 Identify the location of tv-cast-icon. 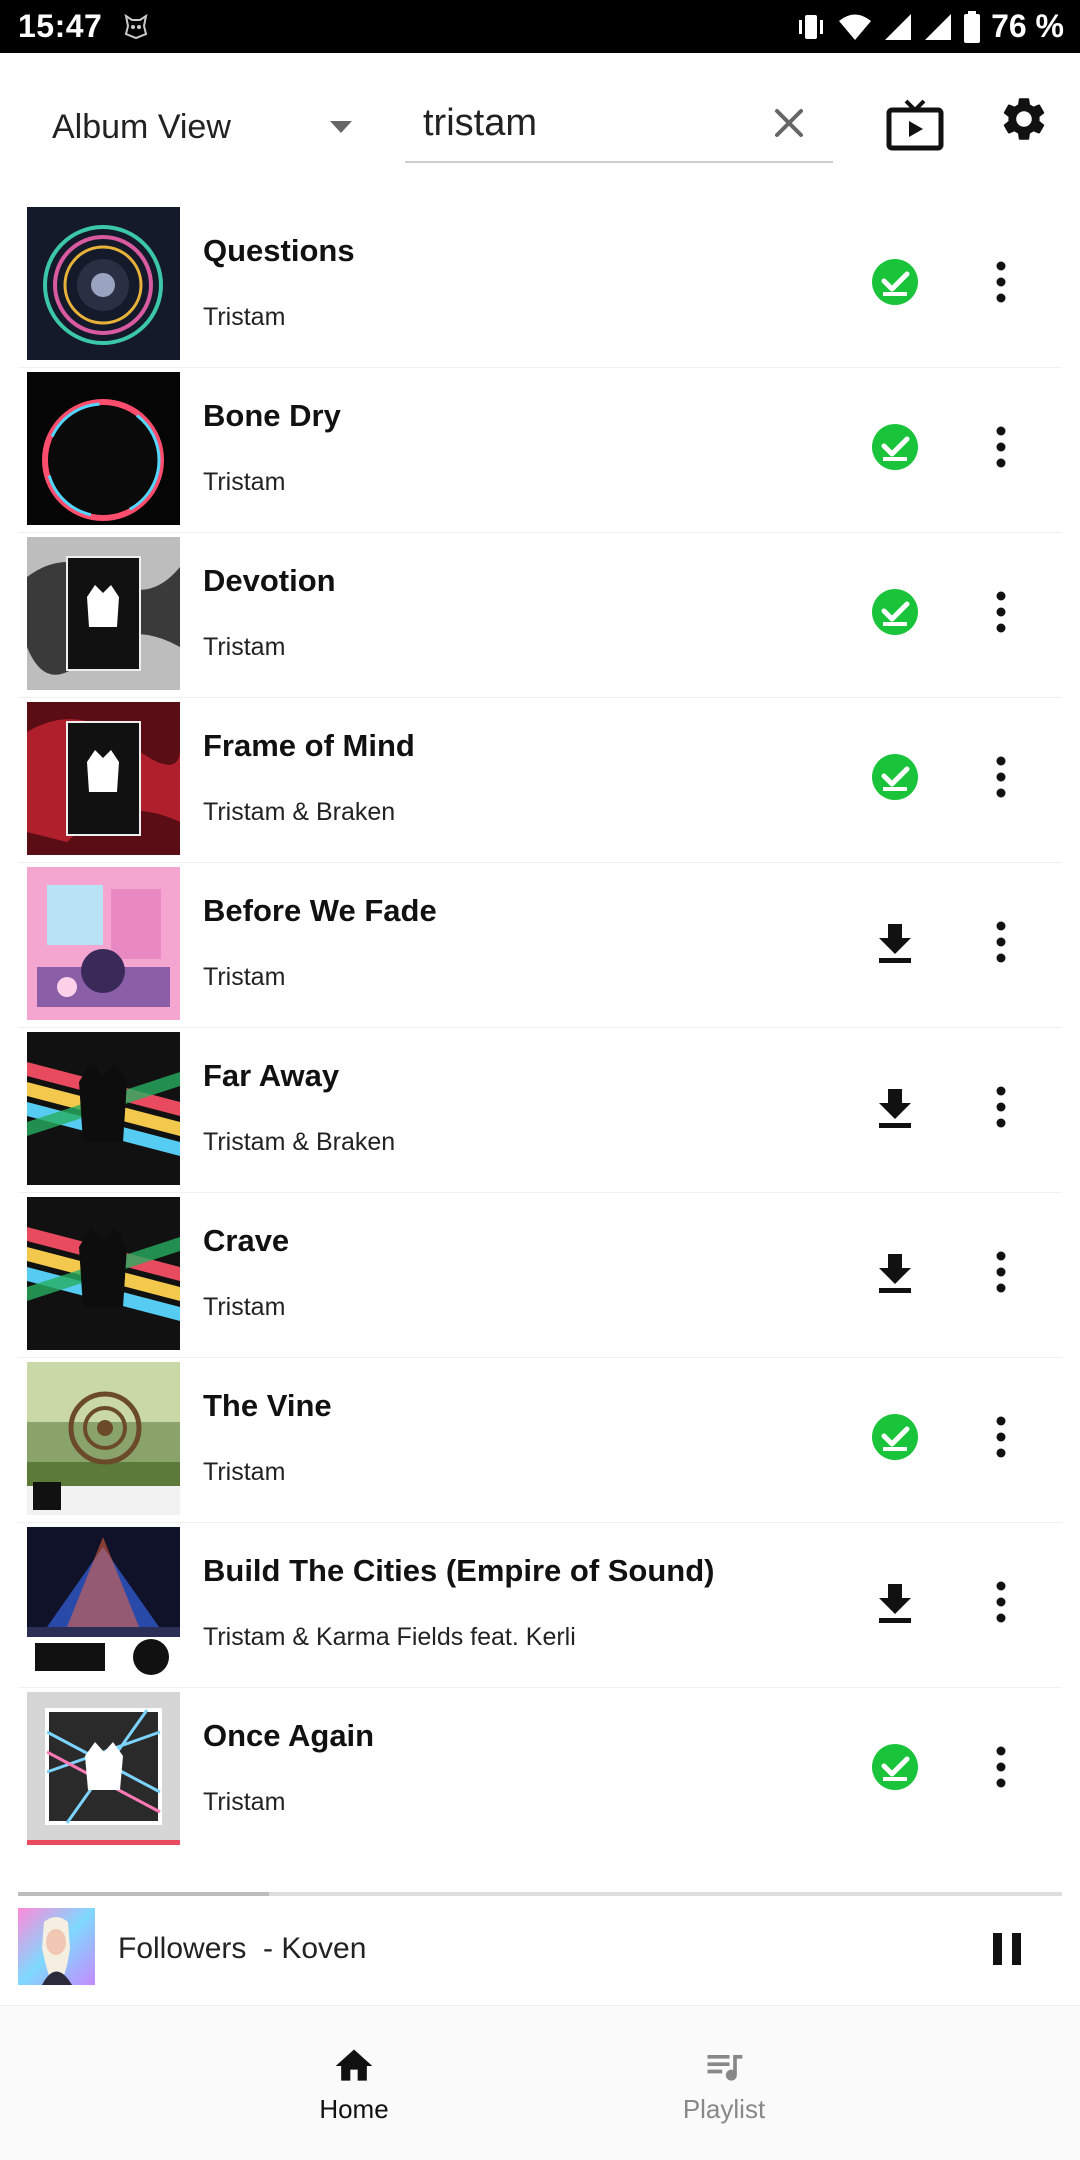
(915, 126).